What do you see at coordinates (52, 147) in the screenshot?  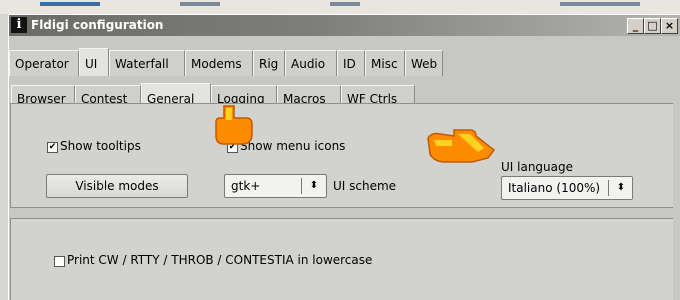 I see `show-tooltips-checkbox: ✔` at bounding box center [52, 147].